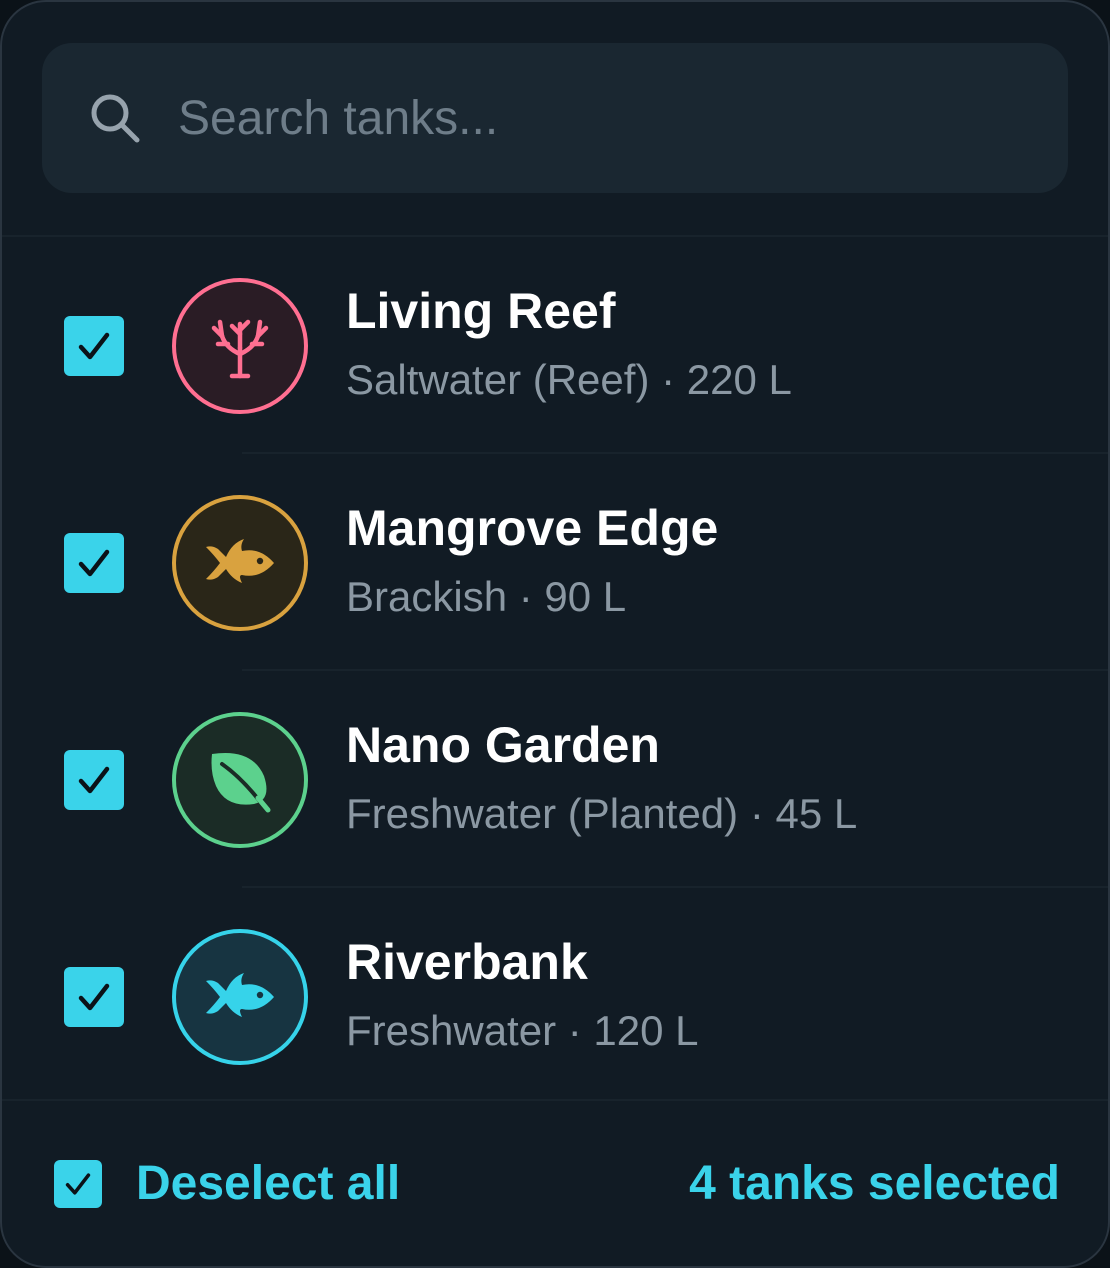 The height and width of the screenshot is (1268, 1110). I want to click on tank-name: Riverbank, so click(467, 961).